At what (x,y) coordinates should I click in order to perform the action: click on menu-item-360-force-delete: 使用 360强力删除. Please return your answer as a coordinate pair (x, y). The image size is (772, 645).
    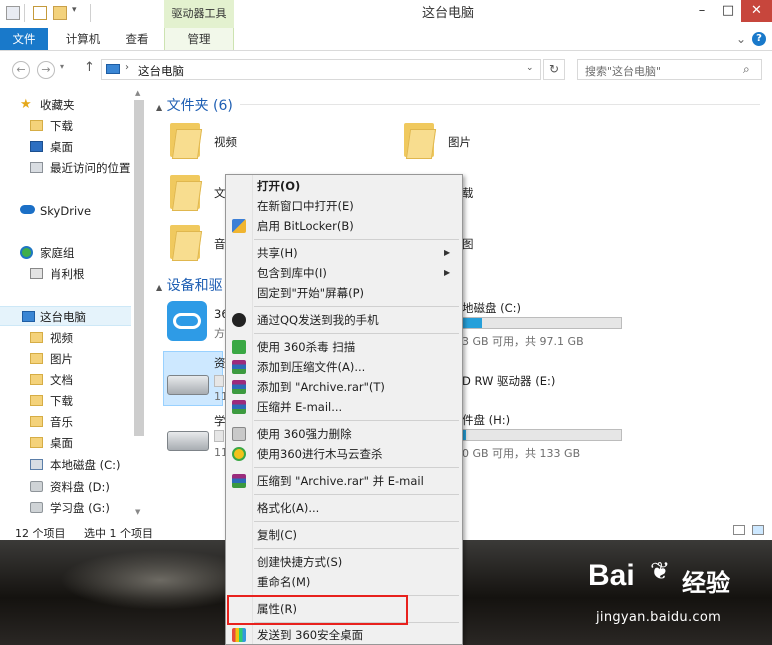
    Looking at the image, I should click on (344, 434).